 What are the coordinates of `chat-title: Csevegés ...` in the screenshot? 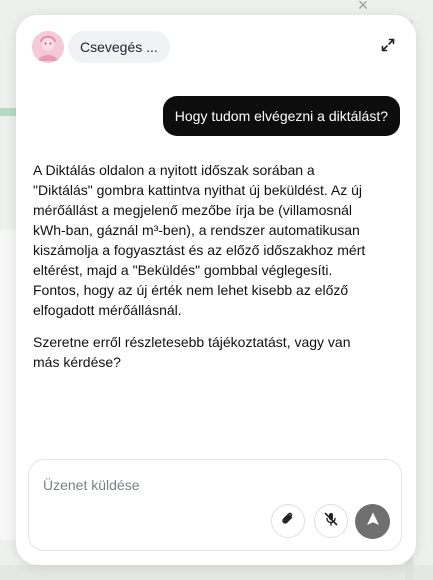 It's located at (119, 47).